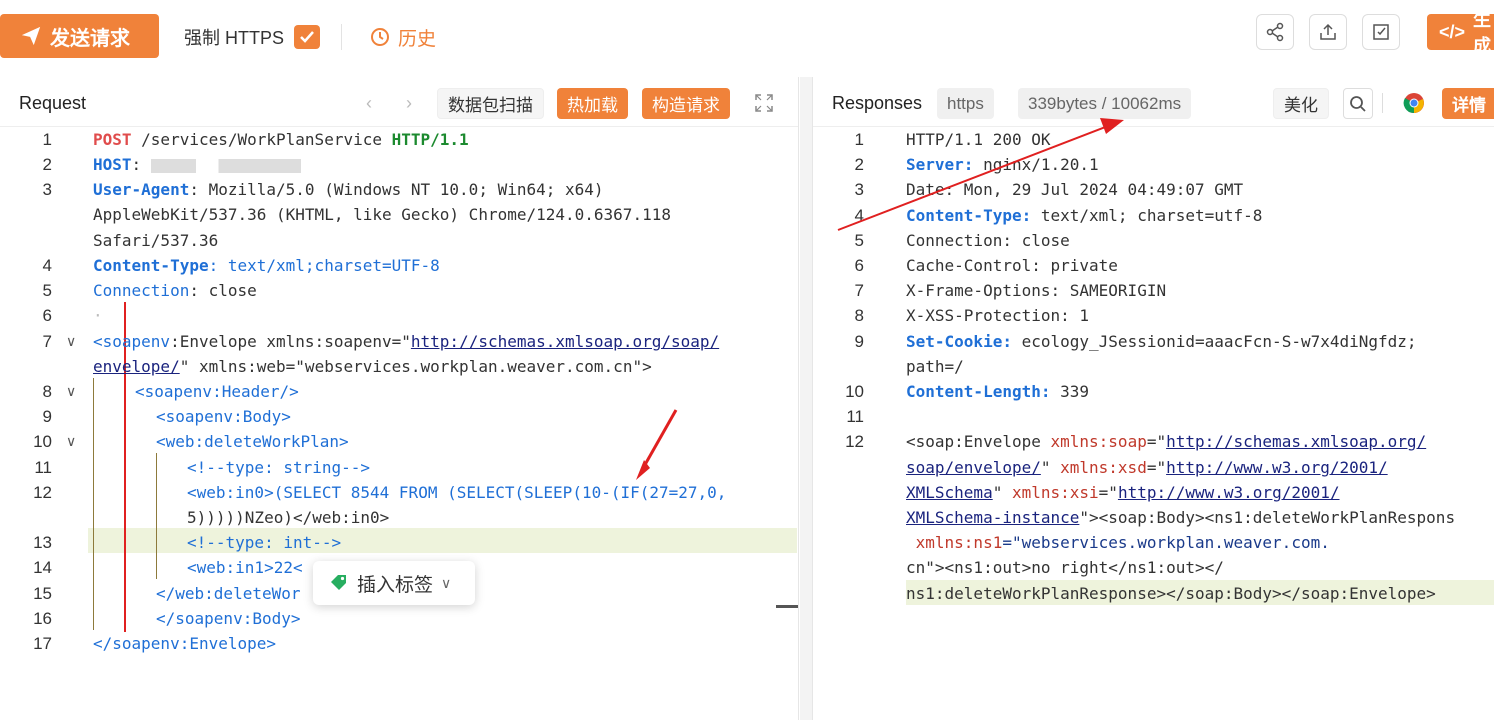 The width and height of the screenshot is (1494, 720). What do you see at coordinates (854, 391) in the screenshot?
I see `line-number: 10` at bounding box center [854, 391].